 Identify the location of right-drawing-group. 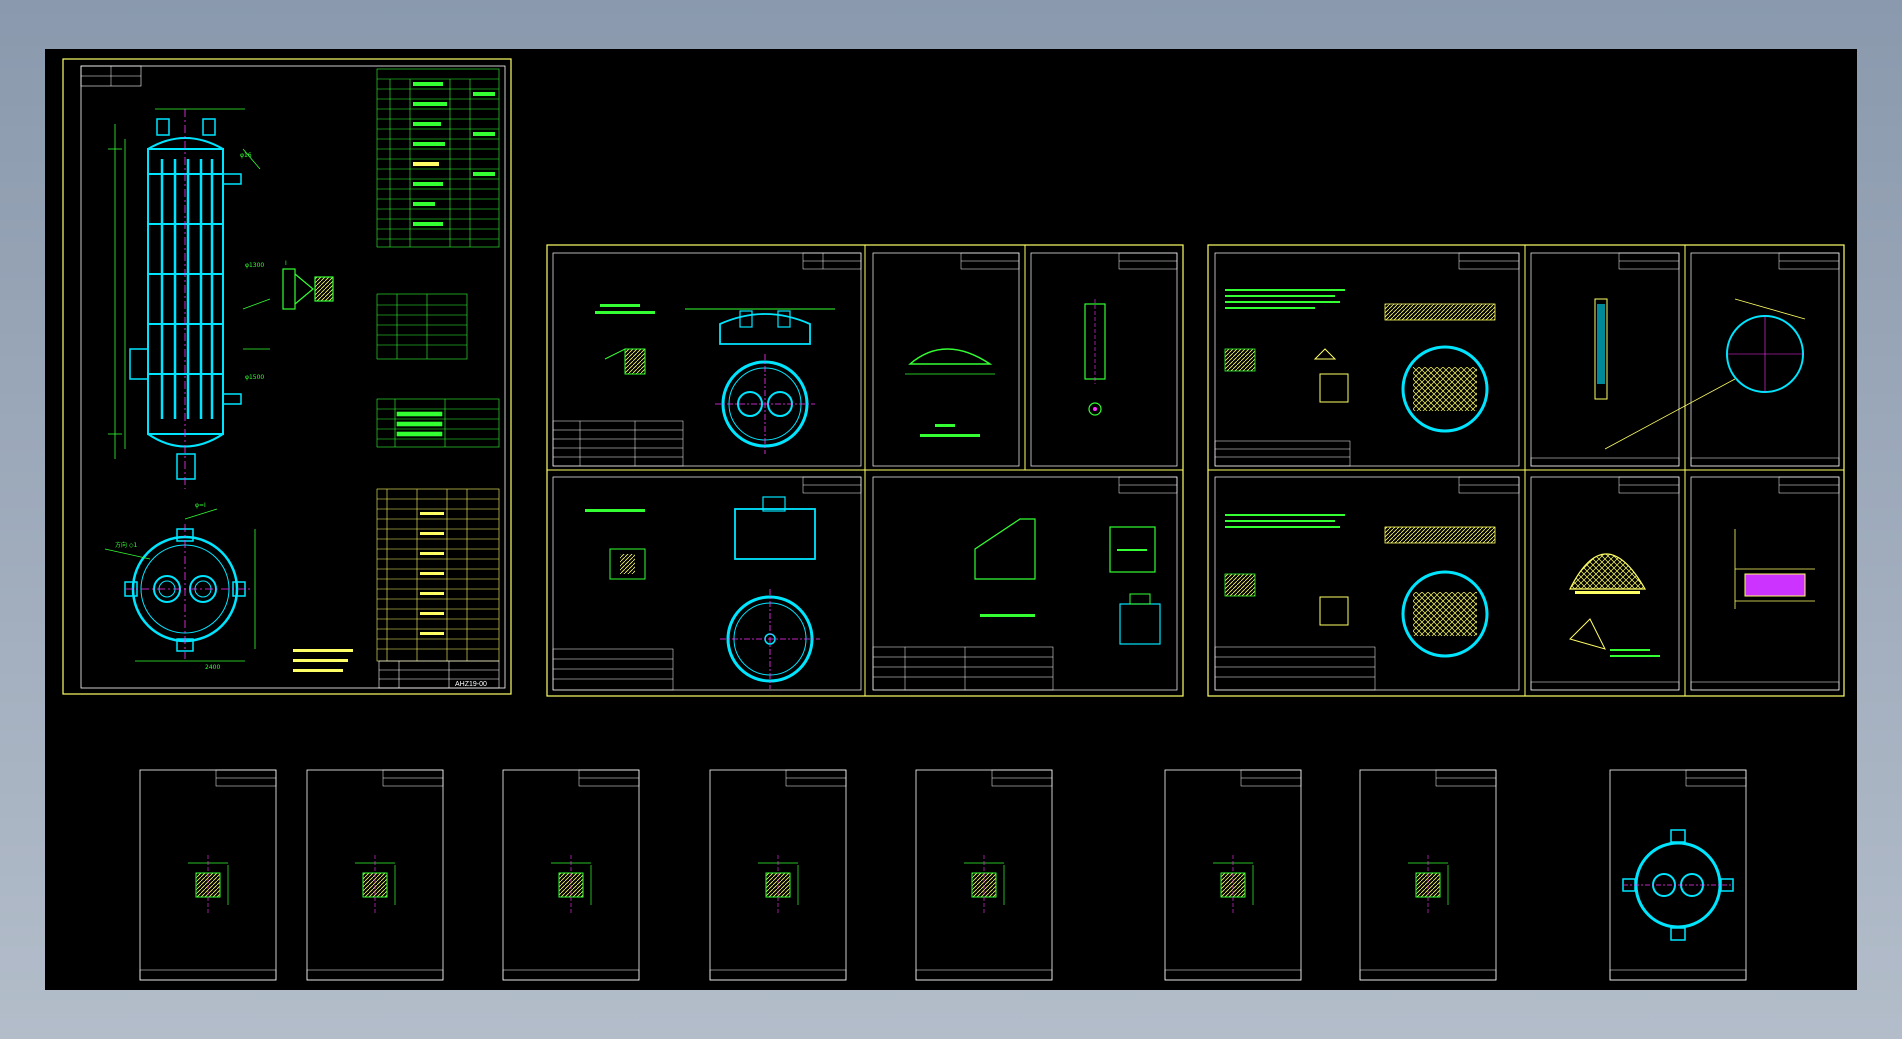
(1526, 470).